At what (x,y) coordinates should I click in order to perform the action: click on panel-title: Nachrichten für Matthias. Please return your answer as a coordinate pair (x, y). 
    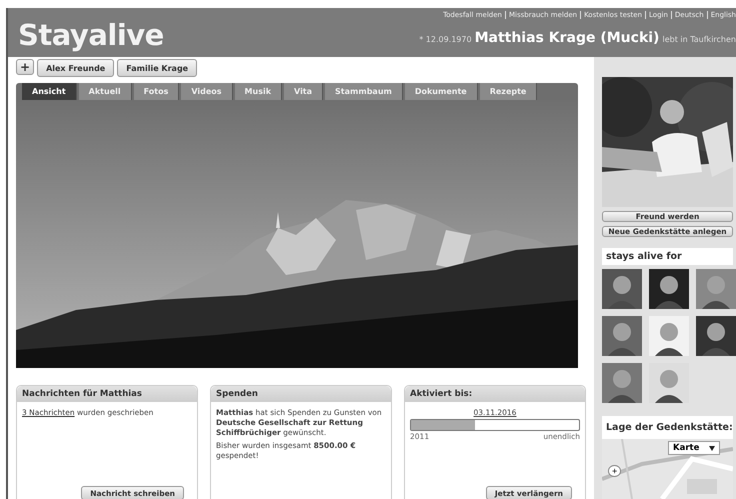
    Looking at the image, I should click on (107, 394).